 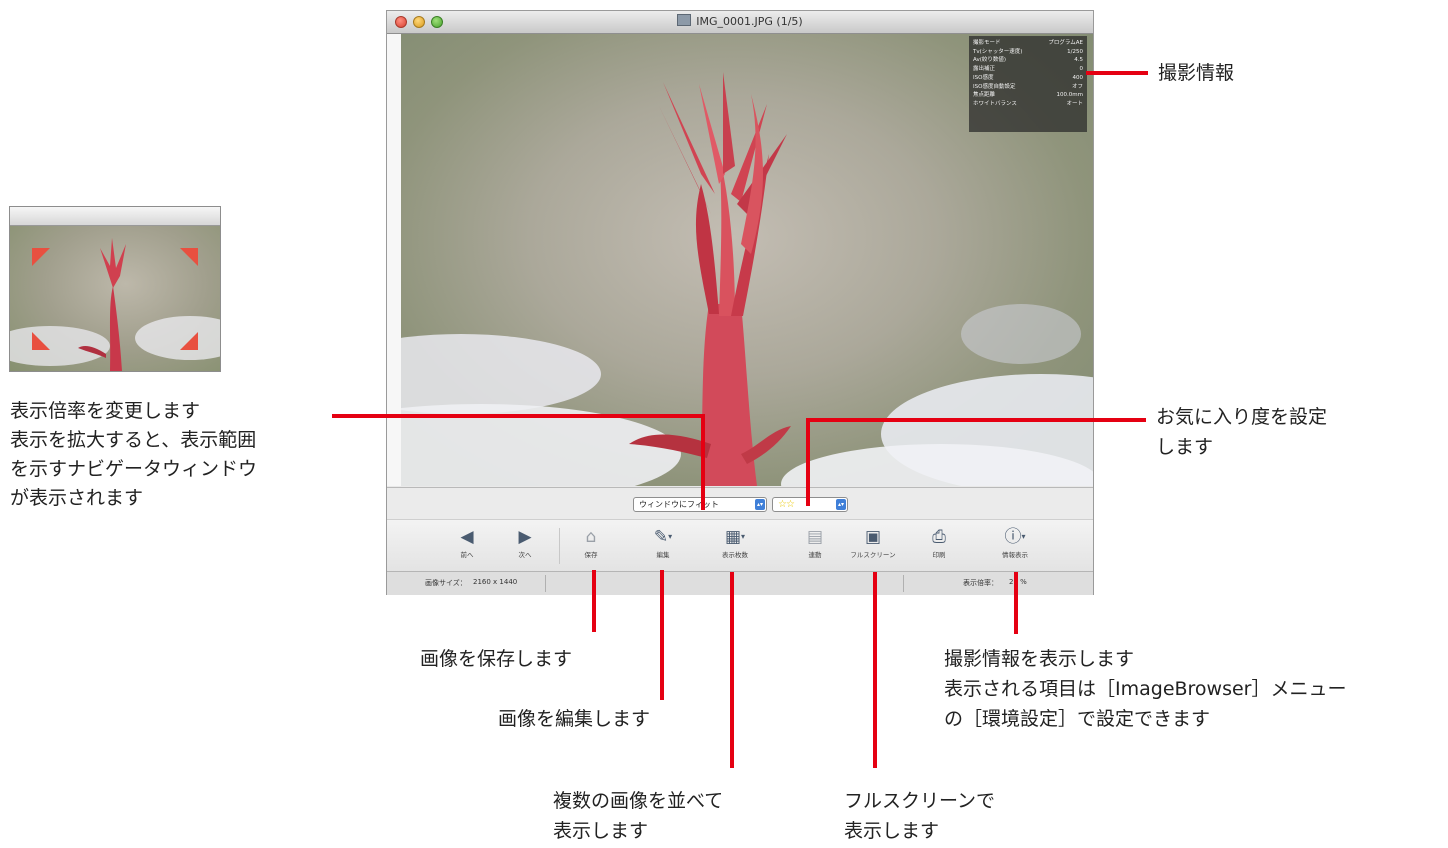 What do you see at coordinates (1075, 51) in the screenshot?
I see `shooting-info-value: 1/250` at bounding box center [1075, 51].